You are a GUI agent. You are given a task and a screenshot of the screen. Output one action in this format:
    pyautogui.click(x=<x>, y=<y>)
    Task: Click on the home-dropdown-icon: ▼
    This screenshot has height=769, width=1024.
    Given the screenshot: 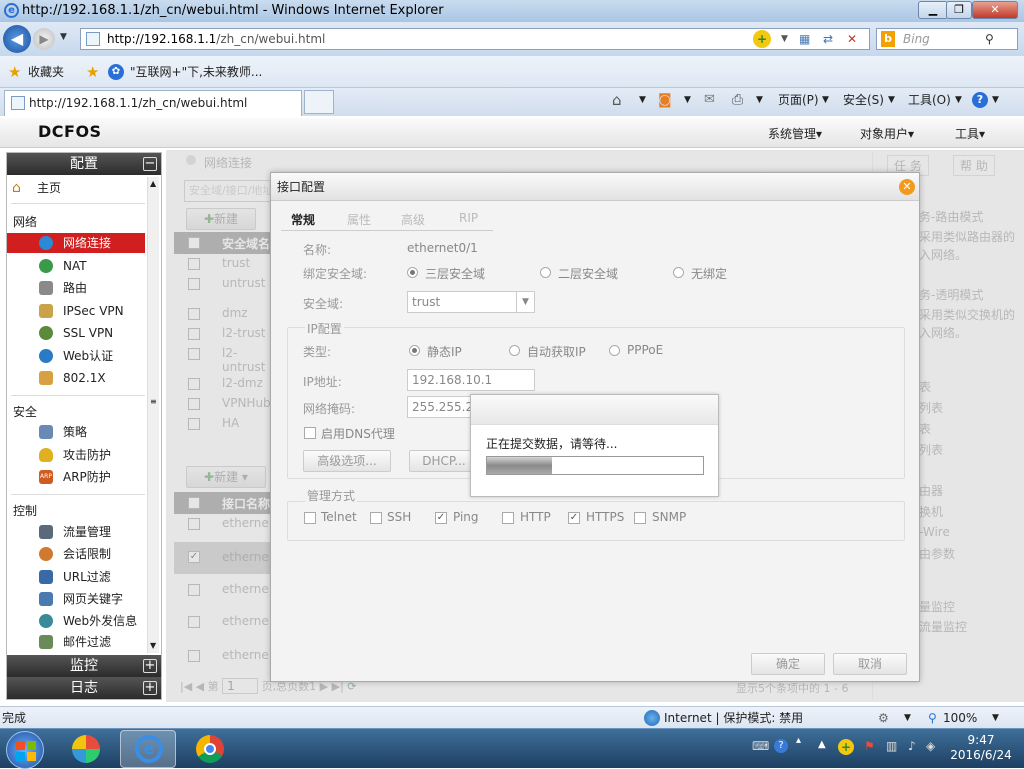 What is the action you would take?
    pyautogui.click(x=642, y=100)
    